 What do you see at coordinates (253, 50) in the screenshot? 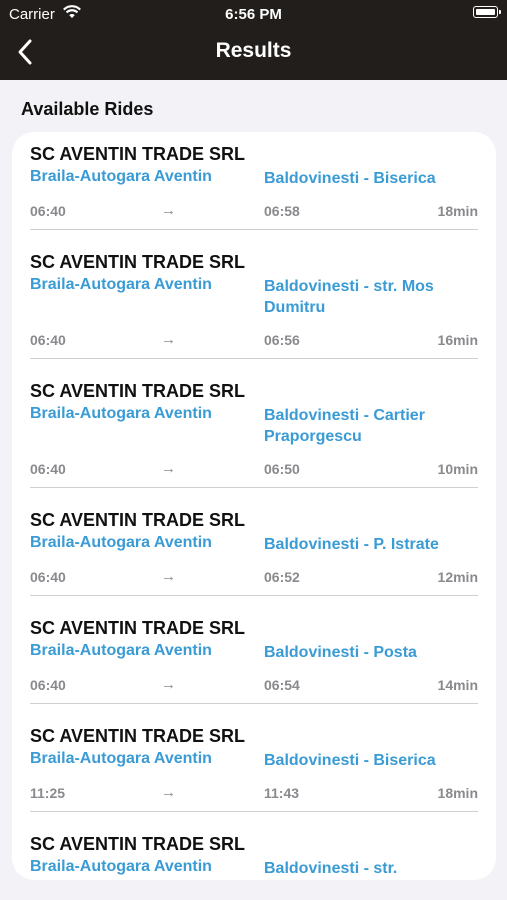
I see `page-title: Results` at bounding box center [253, 50].